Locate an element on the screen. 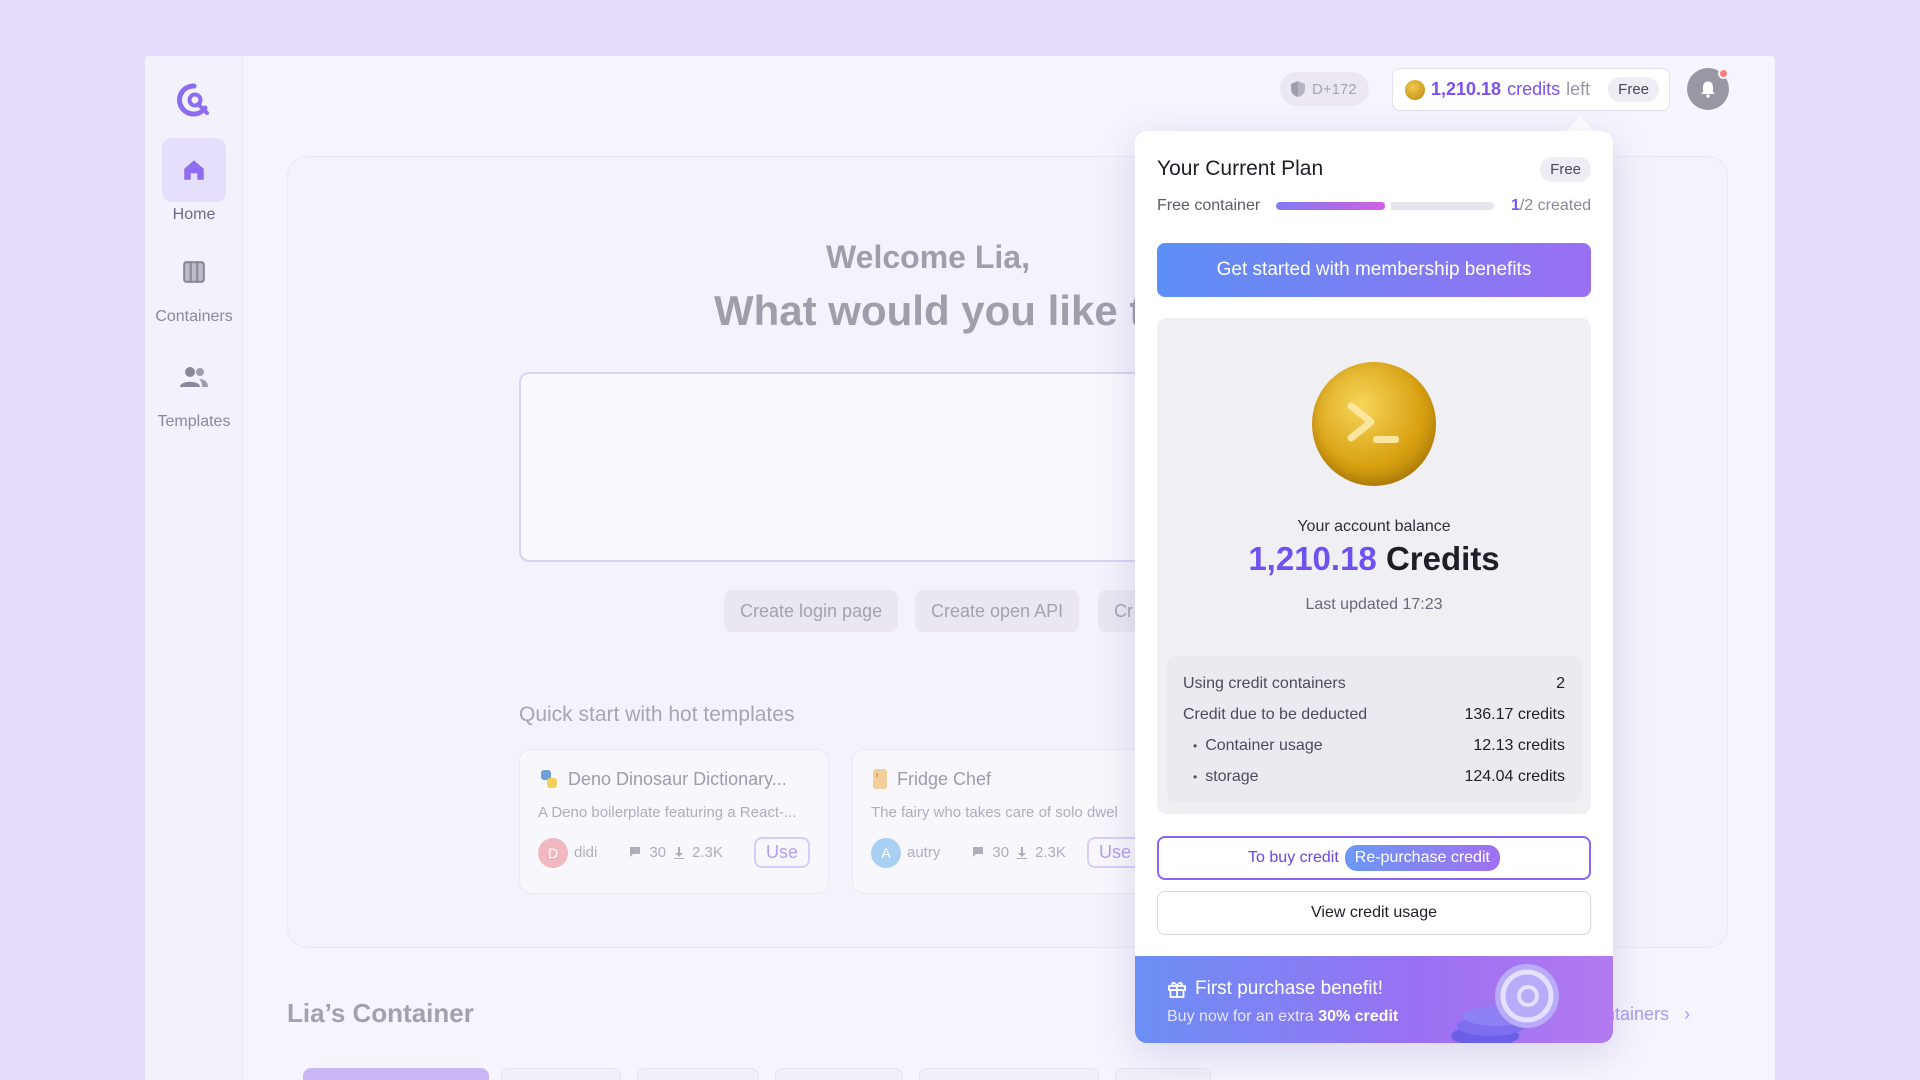 This screenshot has height=1080, width=1920. created-count: 1/2 created is located at coordinates (1551, 206).